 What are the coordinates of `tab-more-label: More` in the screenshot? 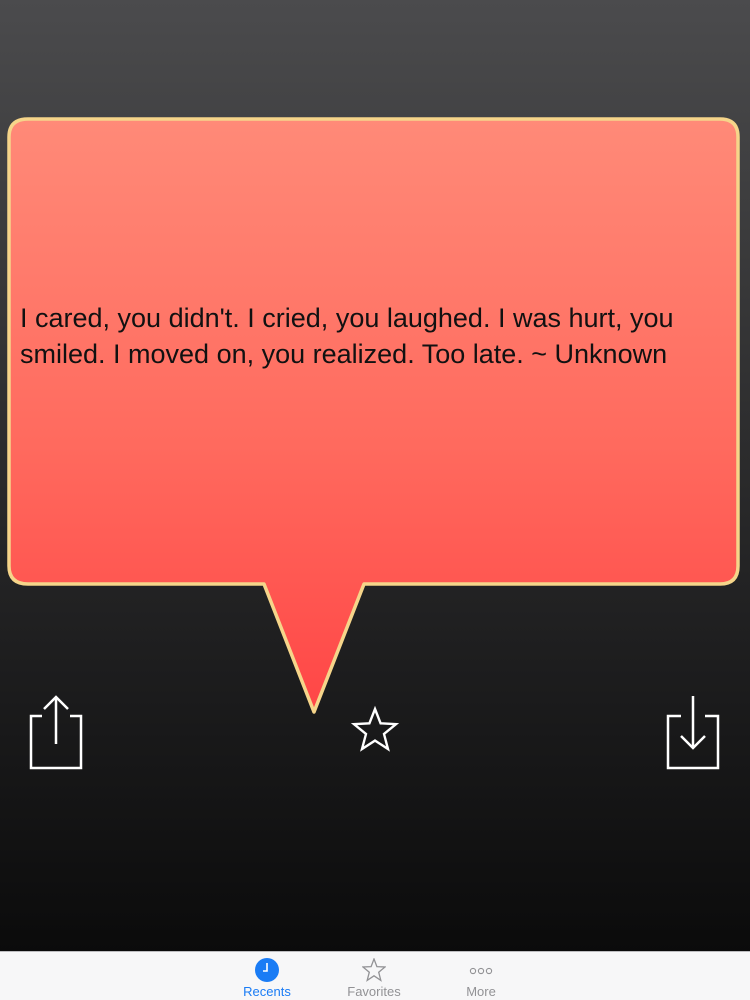 It's located at (481, 991).